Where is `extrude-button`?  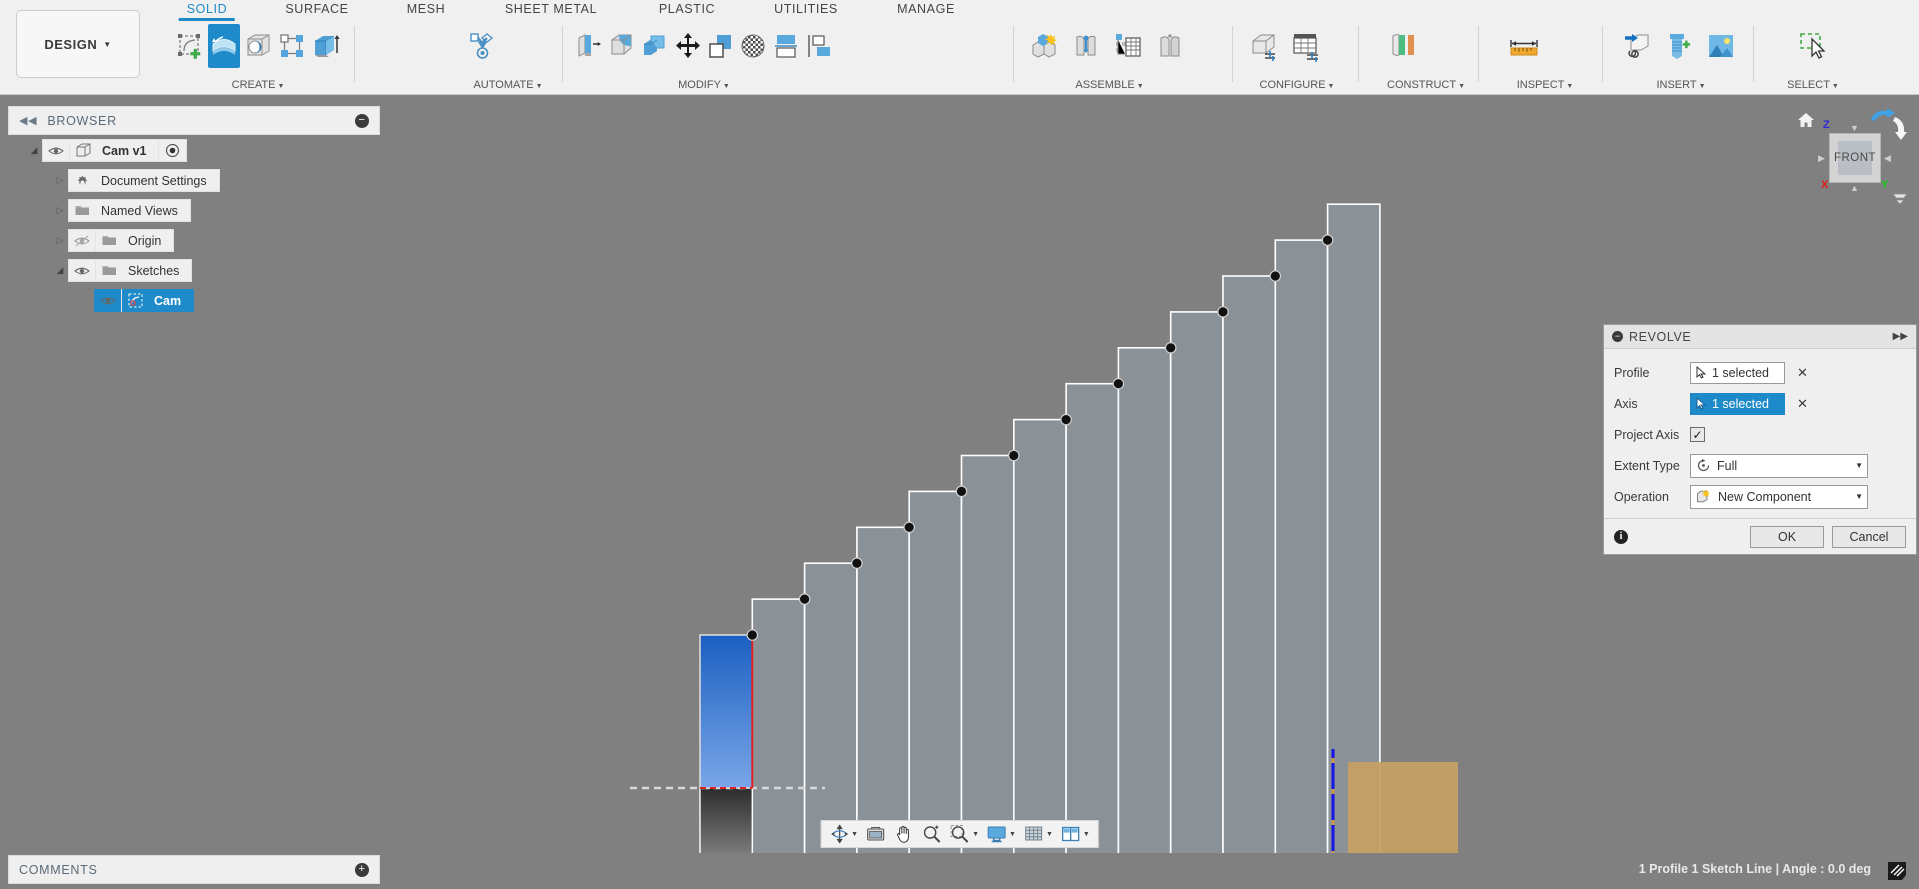 extrude-button is located at coordinates (326, 46).